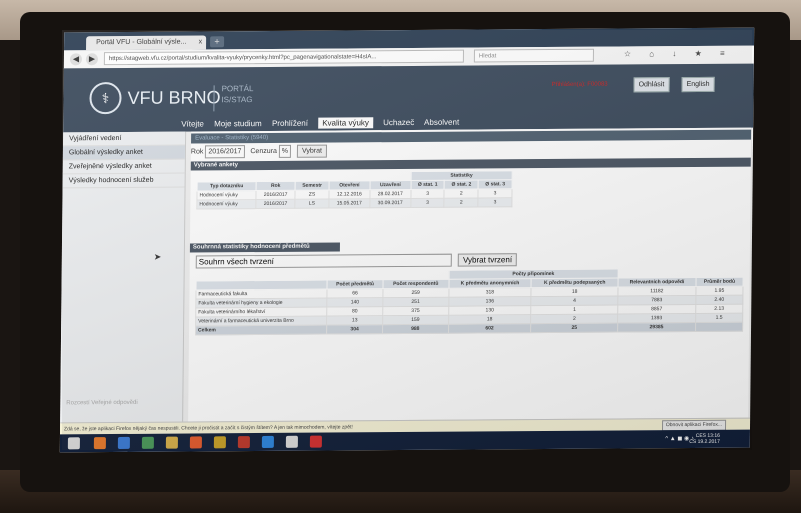 Image resolution: width=801 pixels, height=513 pixels. What do you see at coordinates (291, 441) in the screenshot?
I see `store-icon` at bounding box center [291, 441].